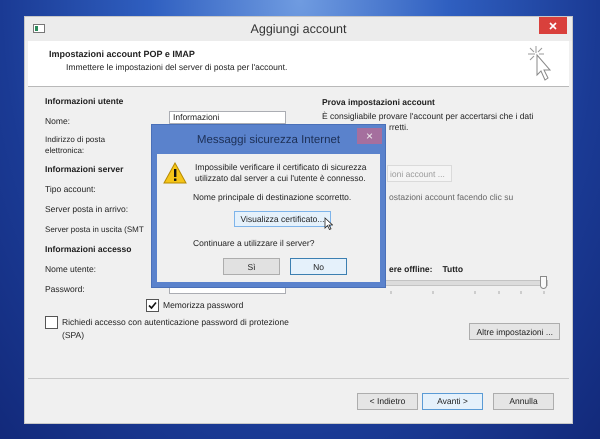  I want to click on close-button, so click(553, 25).